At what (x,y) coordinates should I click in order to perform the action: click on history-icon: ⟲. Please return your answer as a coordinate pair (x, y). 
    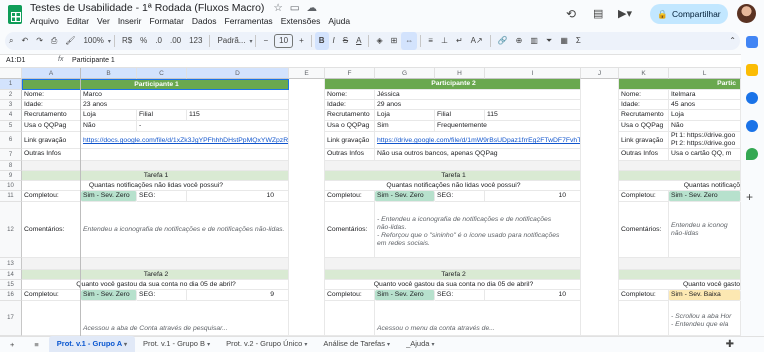
    Looking at the image, I should click on (571, 14).